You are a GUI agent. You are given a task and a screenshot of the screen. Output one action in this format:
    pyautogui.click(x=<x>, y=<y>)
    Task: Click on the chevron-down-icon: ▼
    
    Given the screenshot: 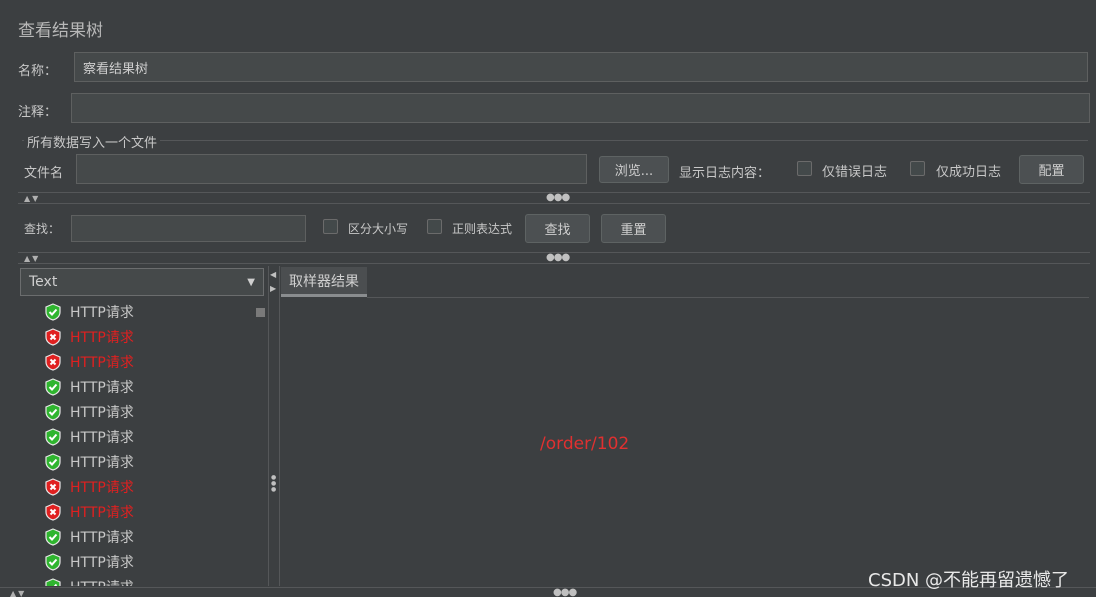 What is the action you would take?
    pyautogui.click(x=251, y=282)
    